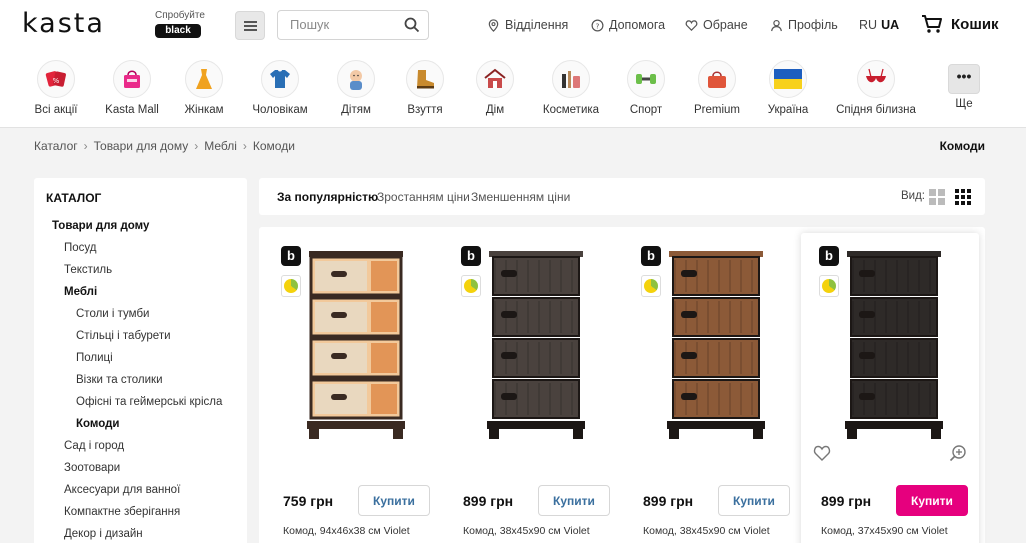 The width and height of the screenshot is (1026, 543). Describe the element at coordinates (962, 146) in the screenshot. I see `page-title: Комоди` at that location.